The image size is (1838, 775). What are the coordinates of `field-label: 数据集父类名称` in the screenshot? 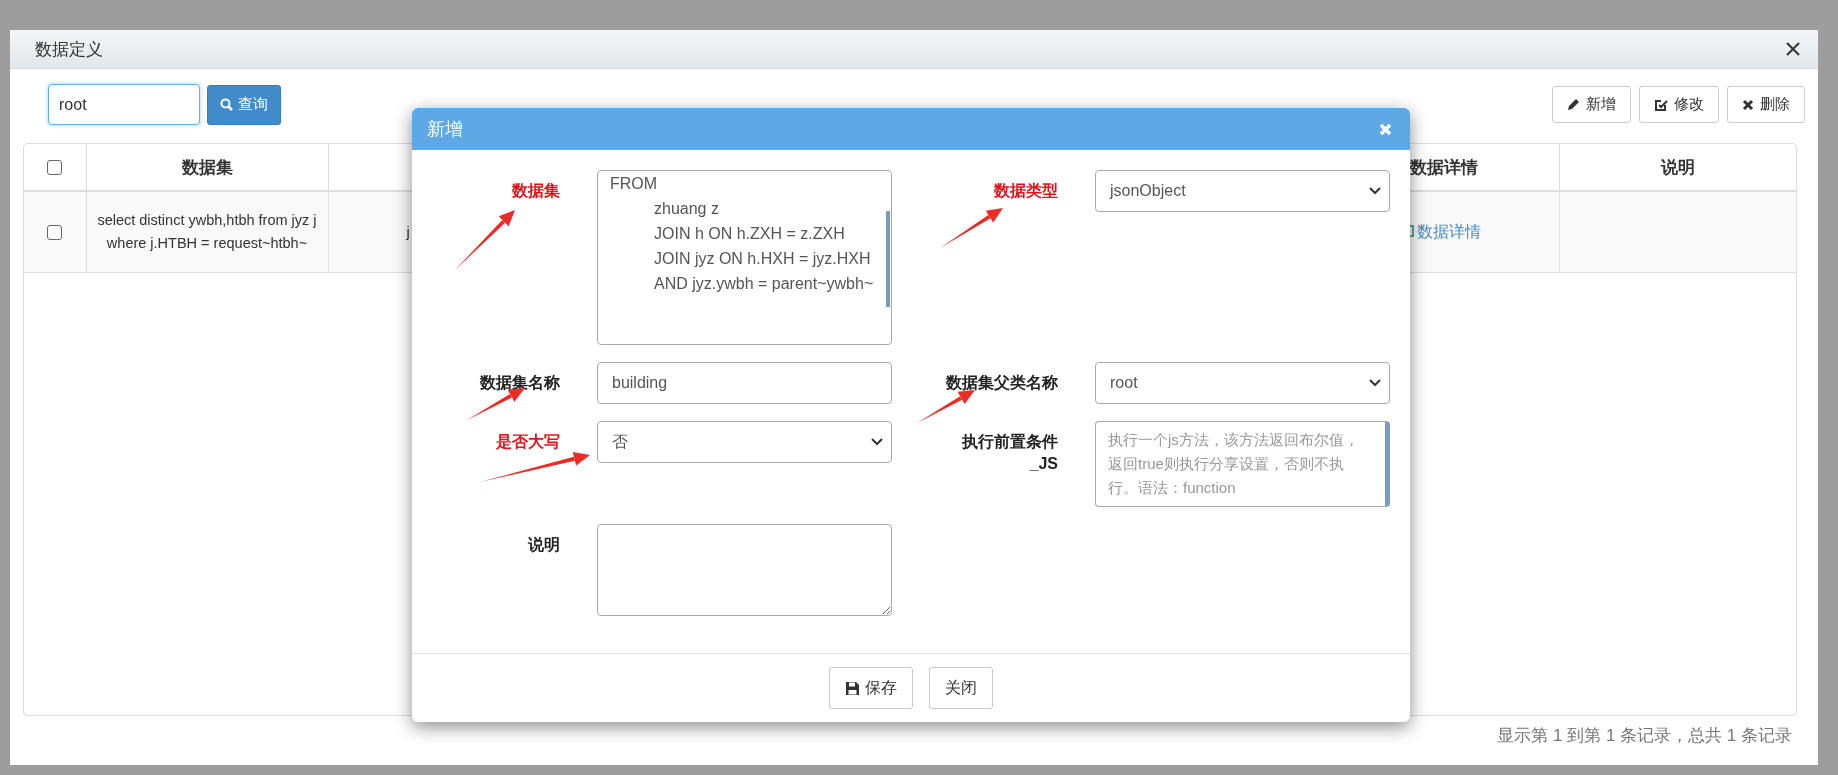 It's located at (1002, 383).